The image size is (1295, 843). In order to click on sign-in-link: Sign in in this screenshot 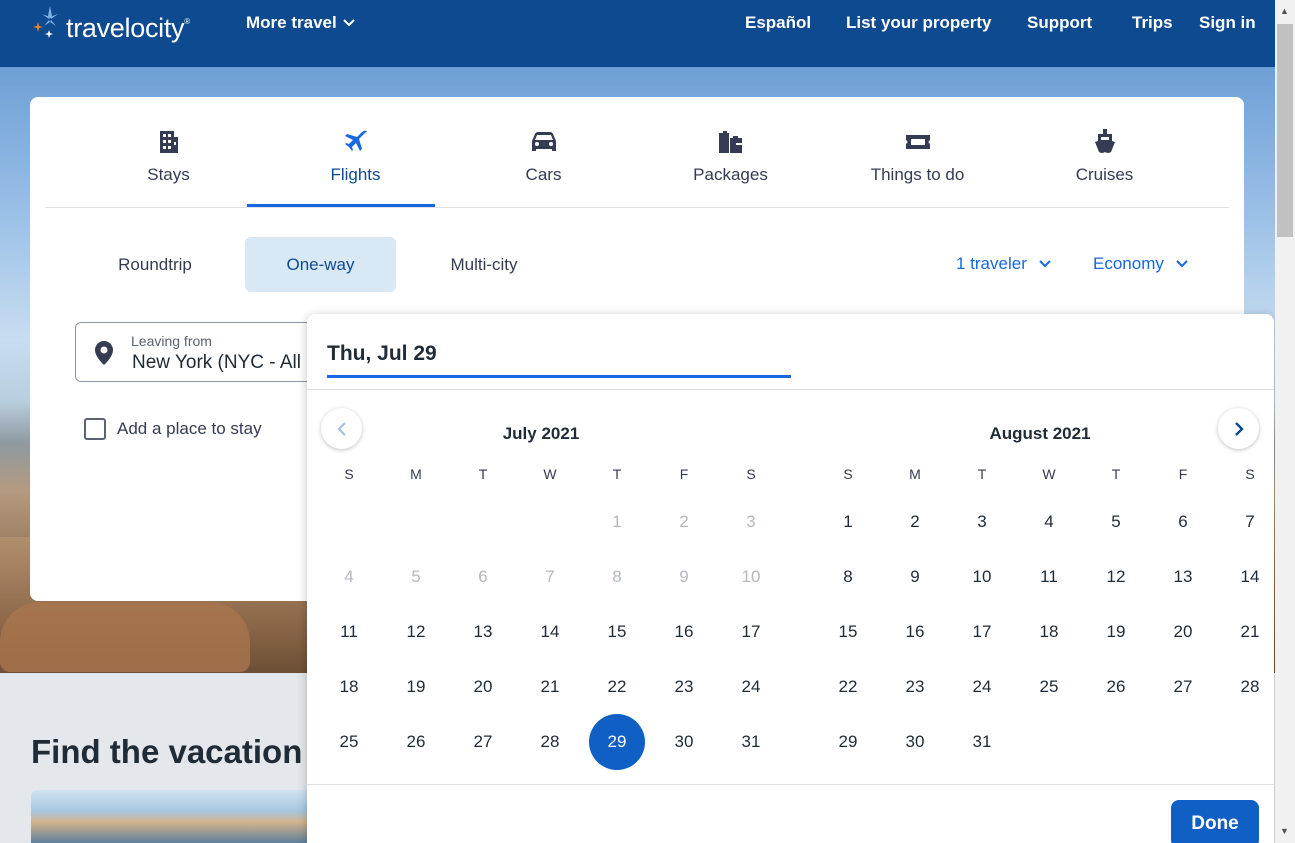, I will do `click(1227, 23)`.